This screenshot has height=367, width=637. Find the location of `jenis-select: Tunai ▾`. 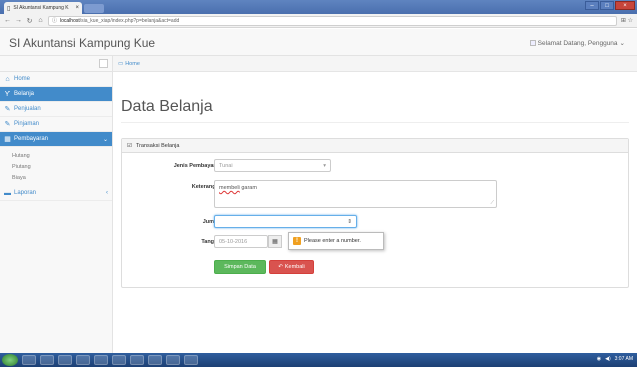

jenis-select: Tunai ▾ is located at coordinates (272, 165).